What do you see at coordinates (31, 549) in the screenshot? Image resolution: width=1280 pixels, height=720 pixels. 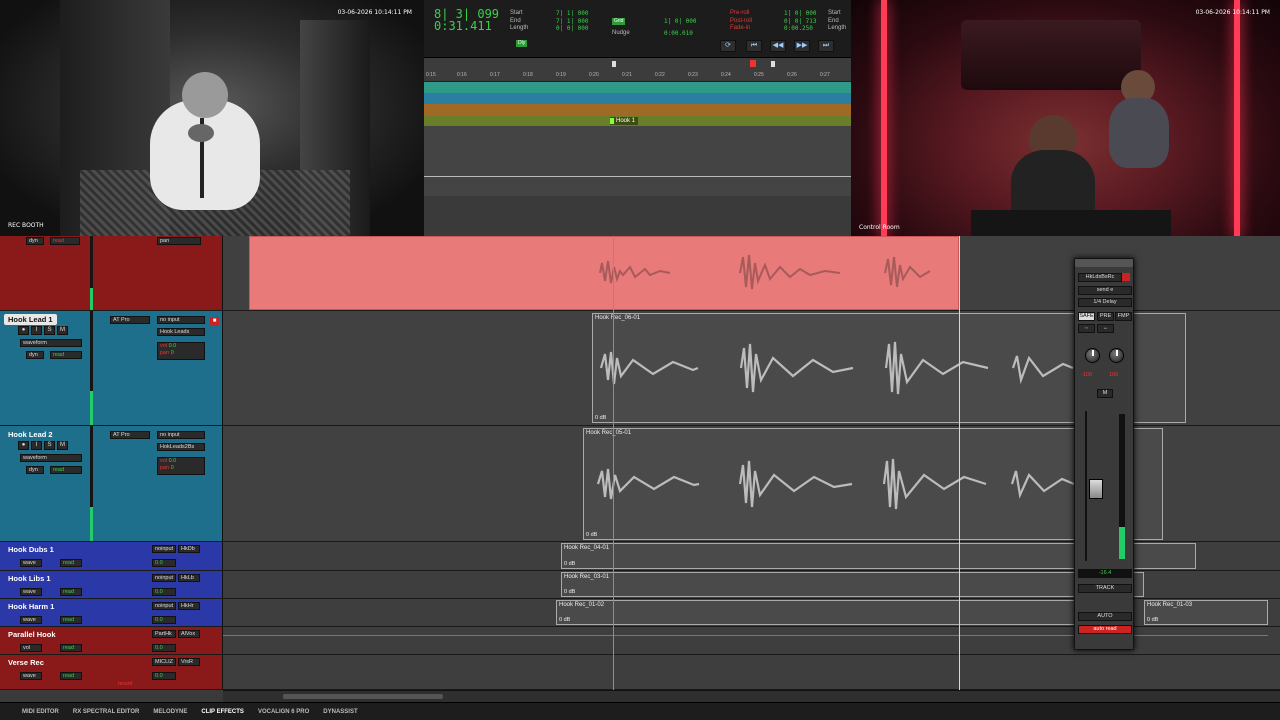 I see `track-name: Hook Dubs 1` at bounding box center [31, 549].